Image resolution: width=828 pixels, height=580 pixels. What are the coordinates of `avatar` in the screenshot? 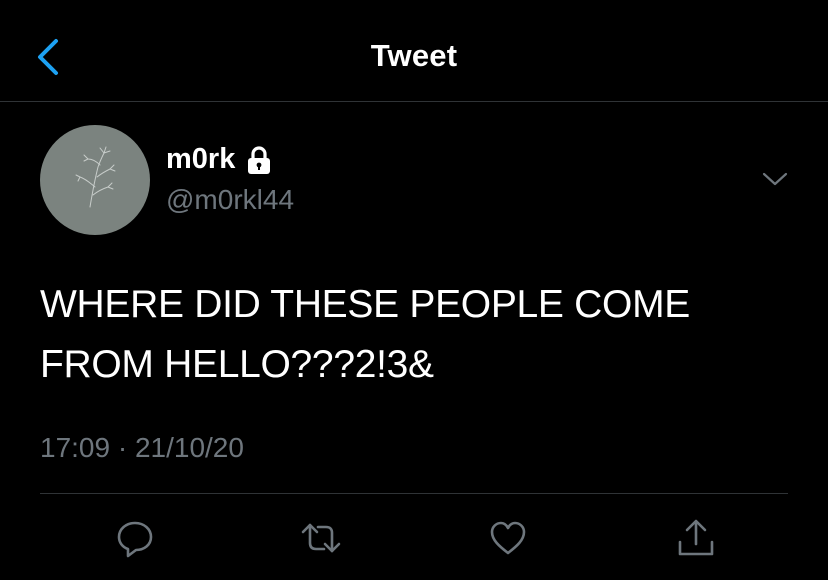 It's located at (95, 180).